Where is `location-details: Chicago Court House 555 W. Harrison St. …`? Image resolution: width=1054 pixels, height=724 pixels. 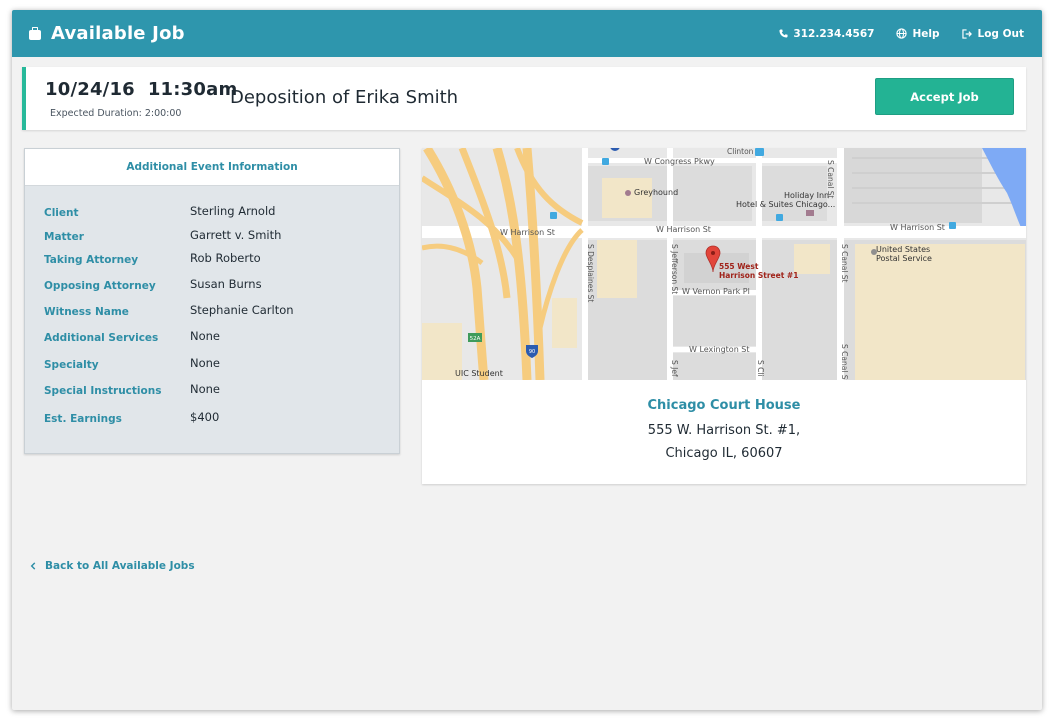 location-details: Chicago Court House 555 W. Harrison St. … is located at coordinates (724, 431).